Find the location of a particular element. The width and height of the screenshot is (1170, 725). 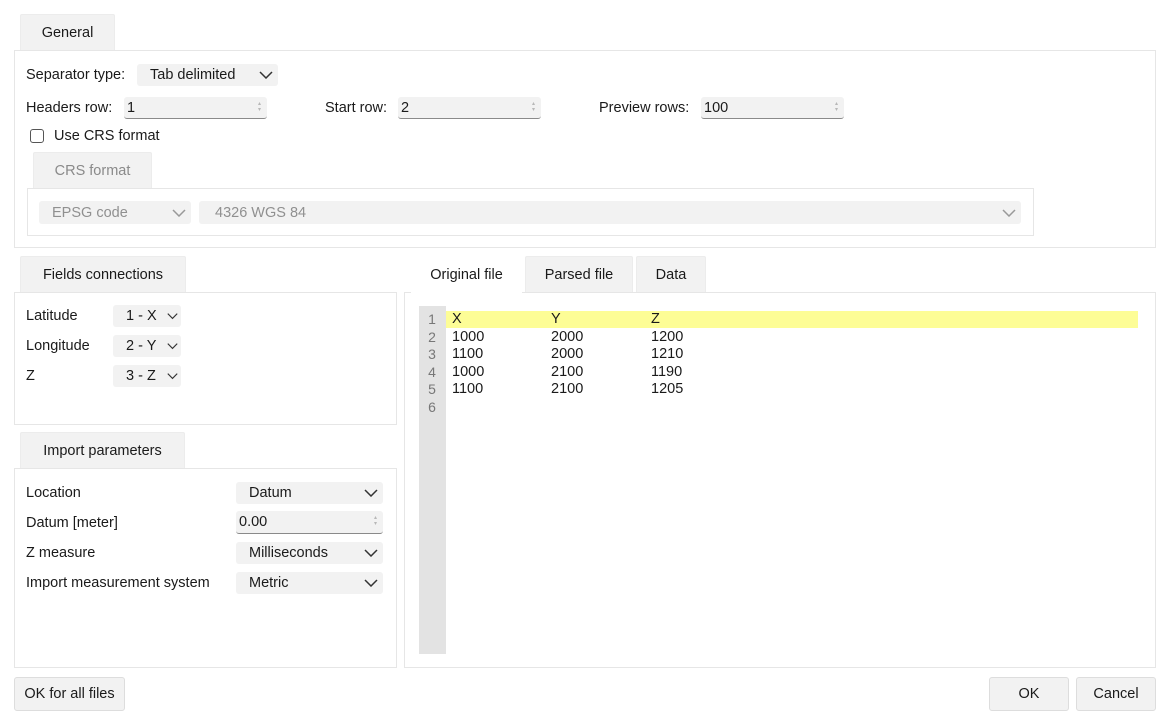

tab-parsed-file: Parsed file is located at coordinates (579, 274).